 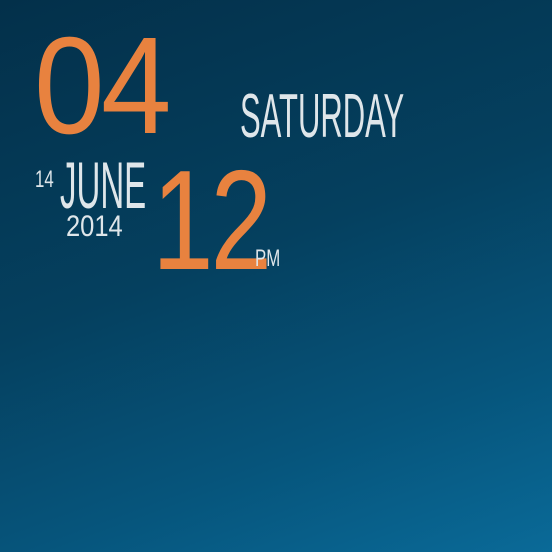 What do you see at coordinates (322, 116) in the screenshot?
I see `weekday-label: SATURDAY` at bounding box center [322, 116].